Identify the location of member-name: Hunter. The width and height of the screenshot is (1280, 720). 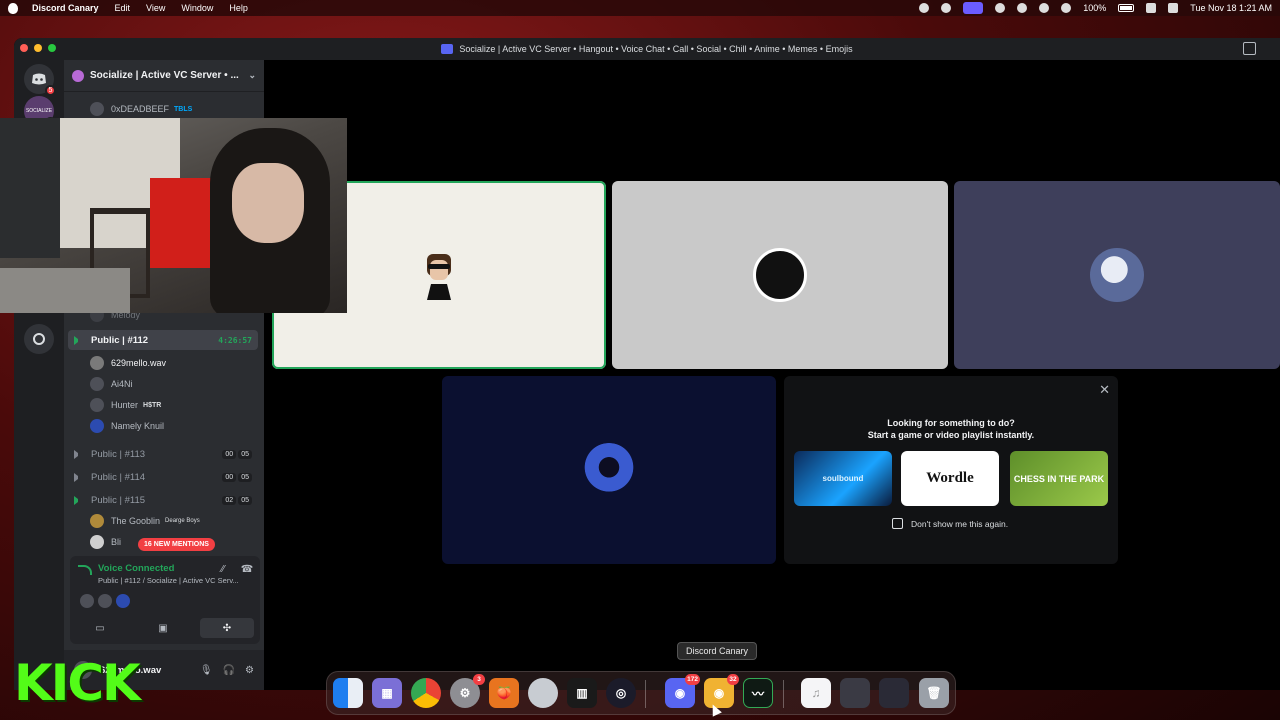
(125, 405).